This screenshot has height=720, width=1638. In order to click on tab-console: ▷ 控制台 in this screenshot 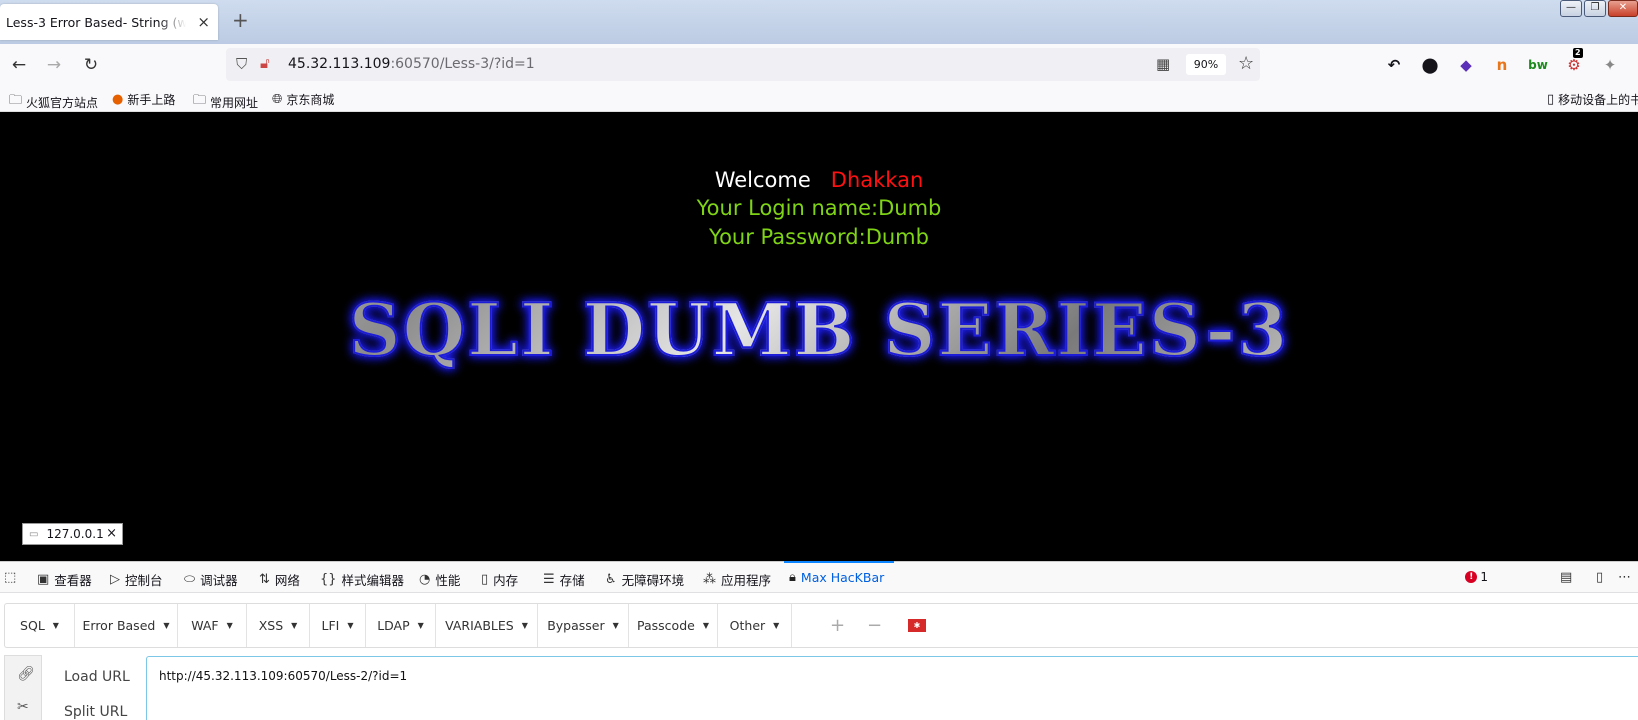, I will do `click(136, 579)`.